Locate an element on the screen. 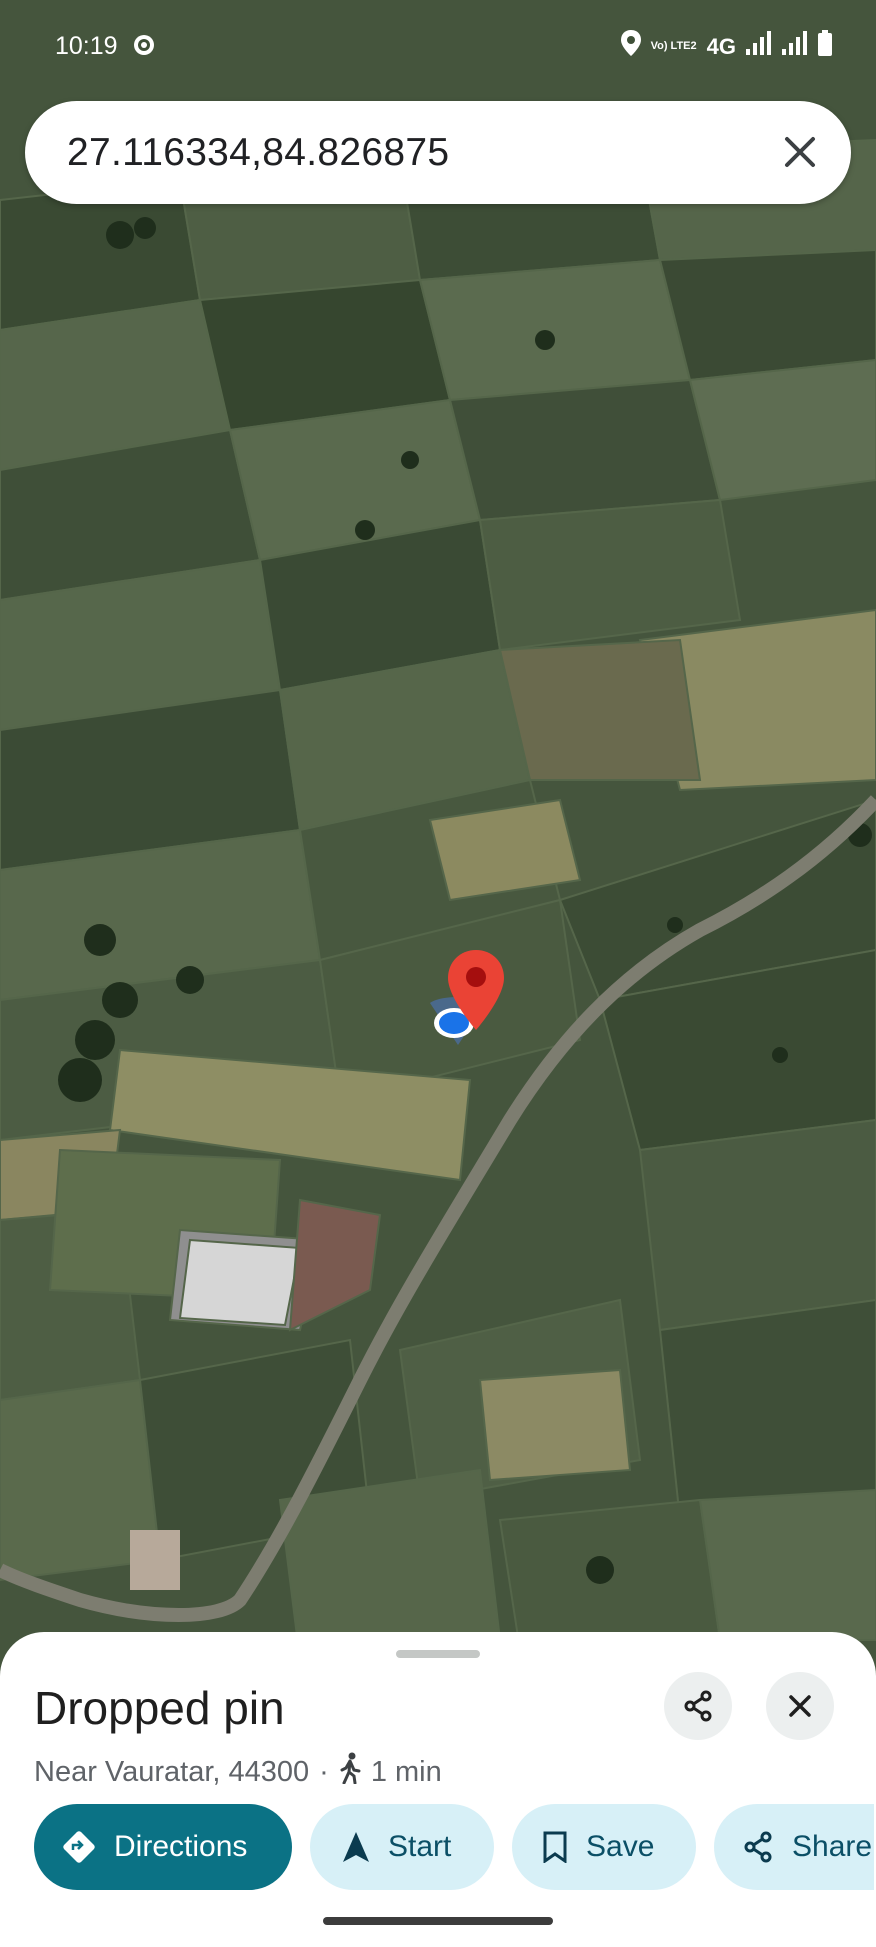 The width and height of the screenshot is (876, 1947). directions-label: Directions is located at coordinates (181, 1846).